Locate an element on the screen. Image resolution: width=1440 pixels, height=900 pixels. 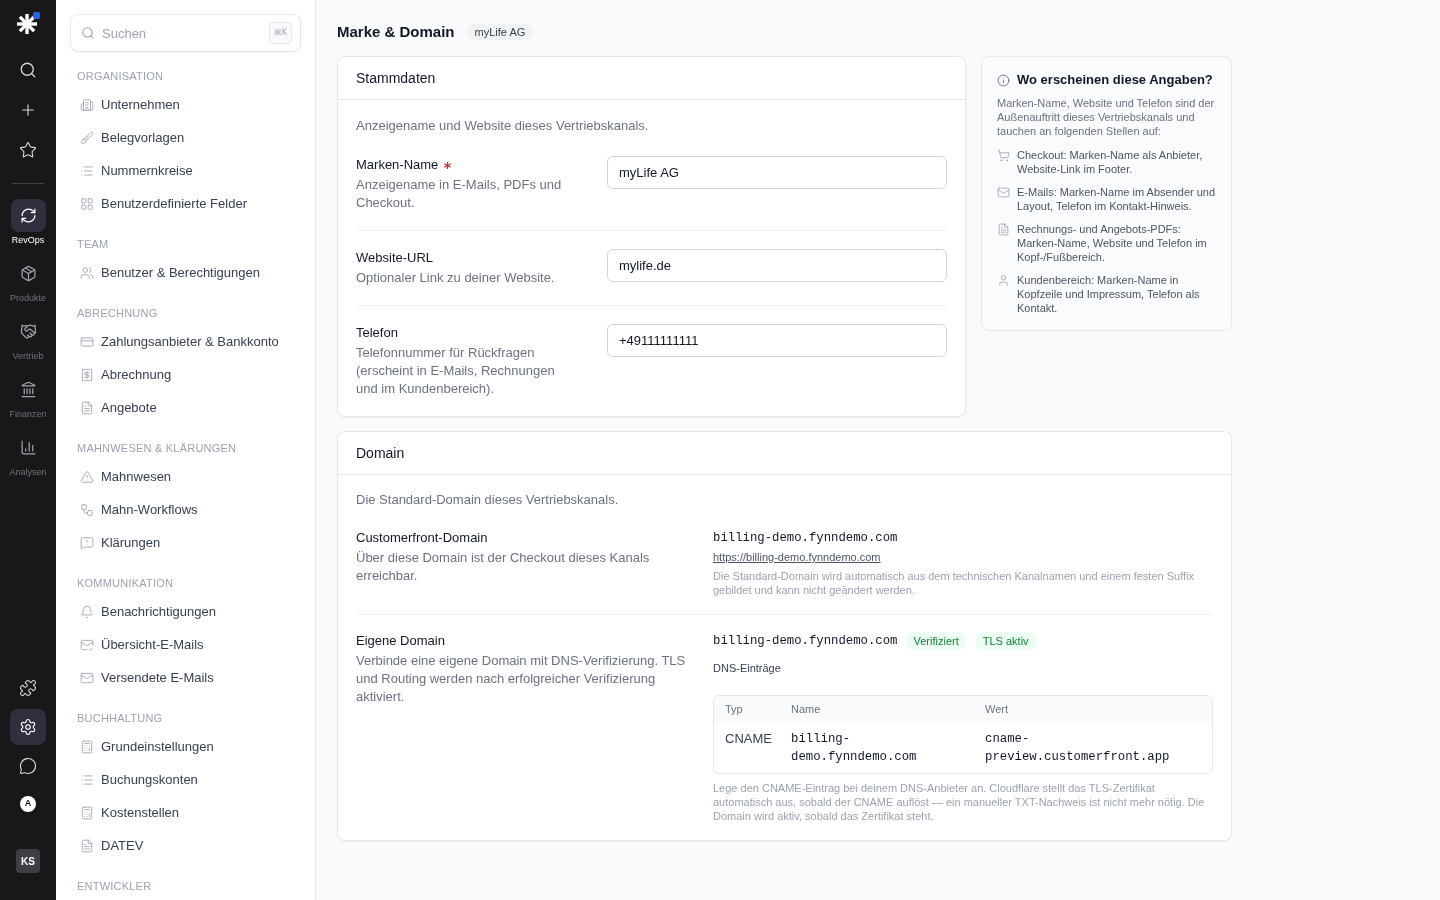
receipt-icon is located at coordinates (87, 374).